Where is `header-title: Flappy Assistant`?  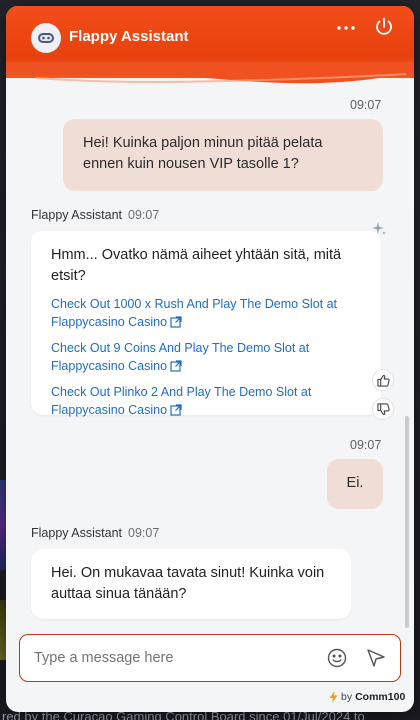
header-title: Flappy Assistant is located at coordinates (129, 36).